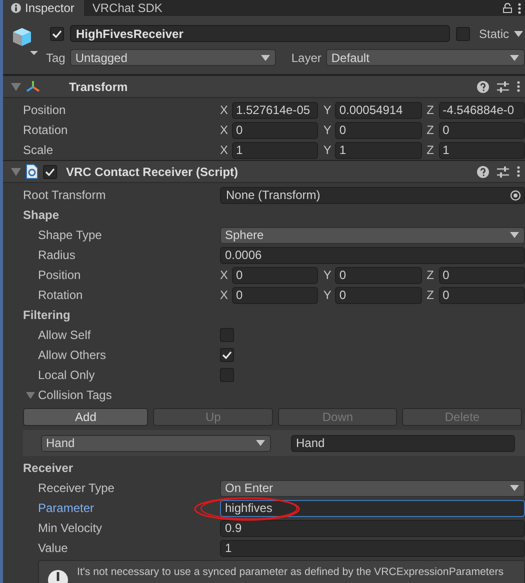  I want to click on tab: Inspector, so click(43, 8).